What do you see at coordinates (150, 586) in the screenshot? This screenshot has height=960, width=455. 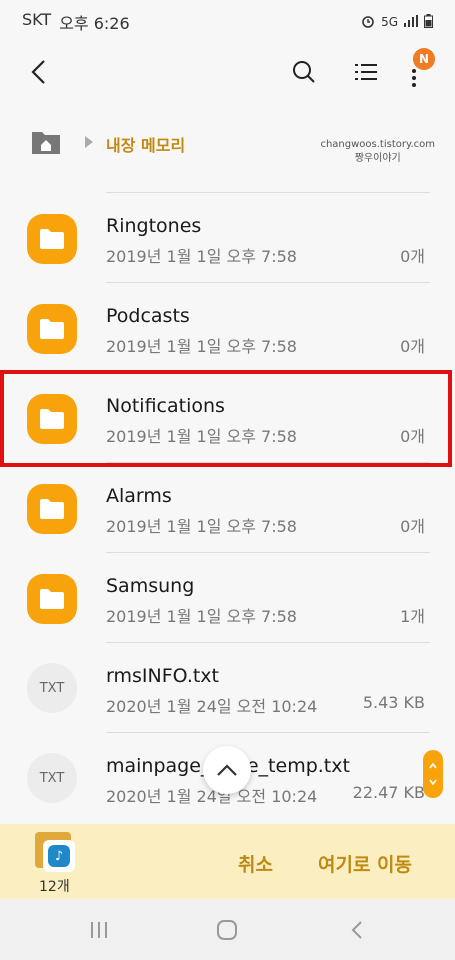 I see `file-name: Samsung` at bounding box center [150, 586].